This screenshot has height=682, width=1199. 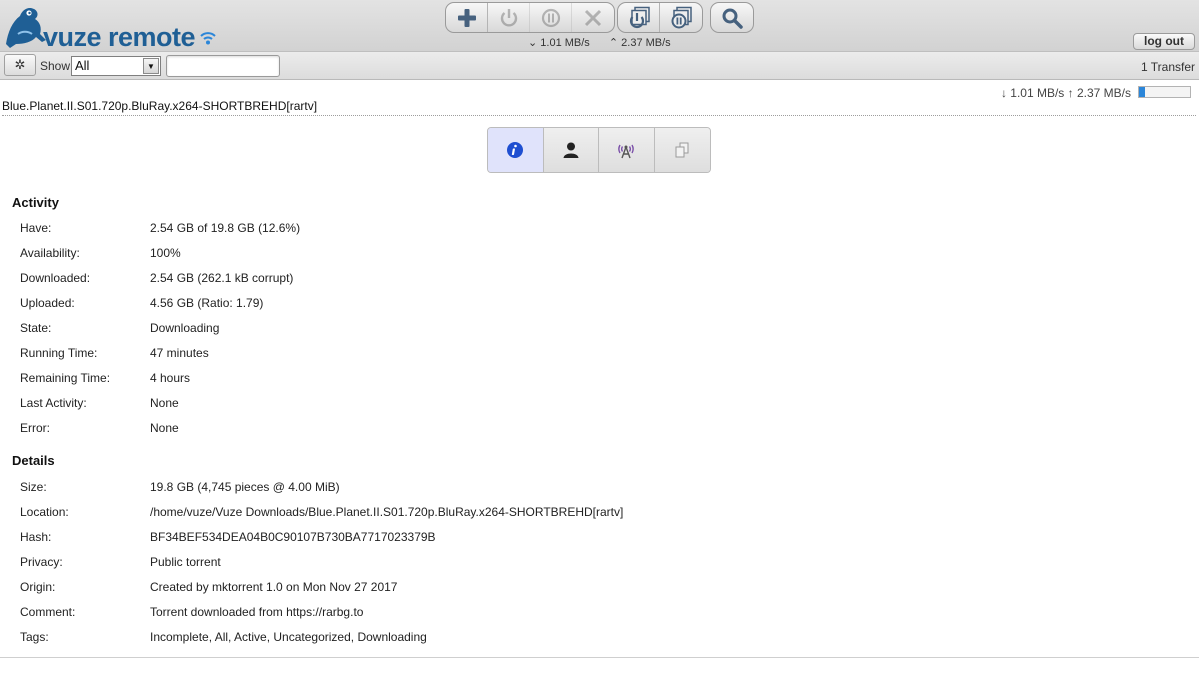 I want to click on x-icon, so click(x=593, y=17).